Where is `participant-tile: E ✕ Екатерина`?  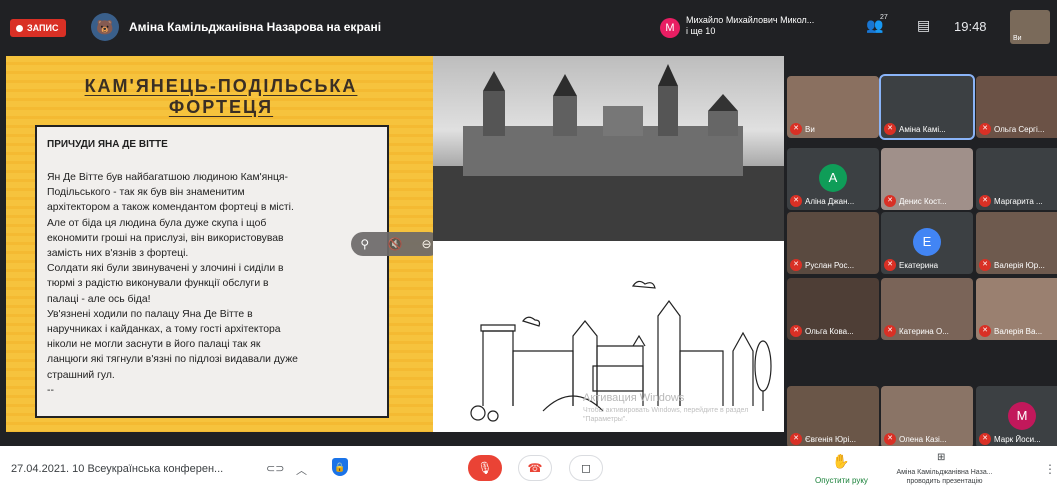
participant-tile: E ✕ Екатерина is located at coordinates (927, 243).